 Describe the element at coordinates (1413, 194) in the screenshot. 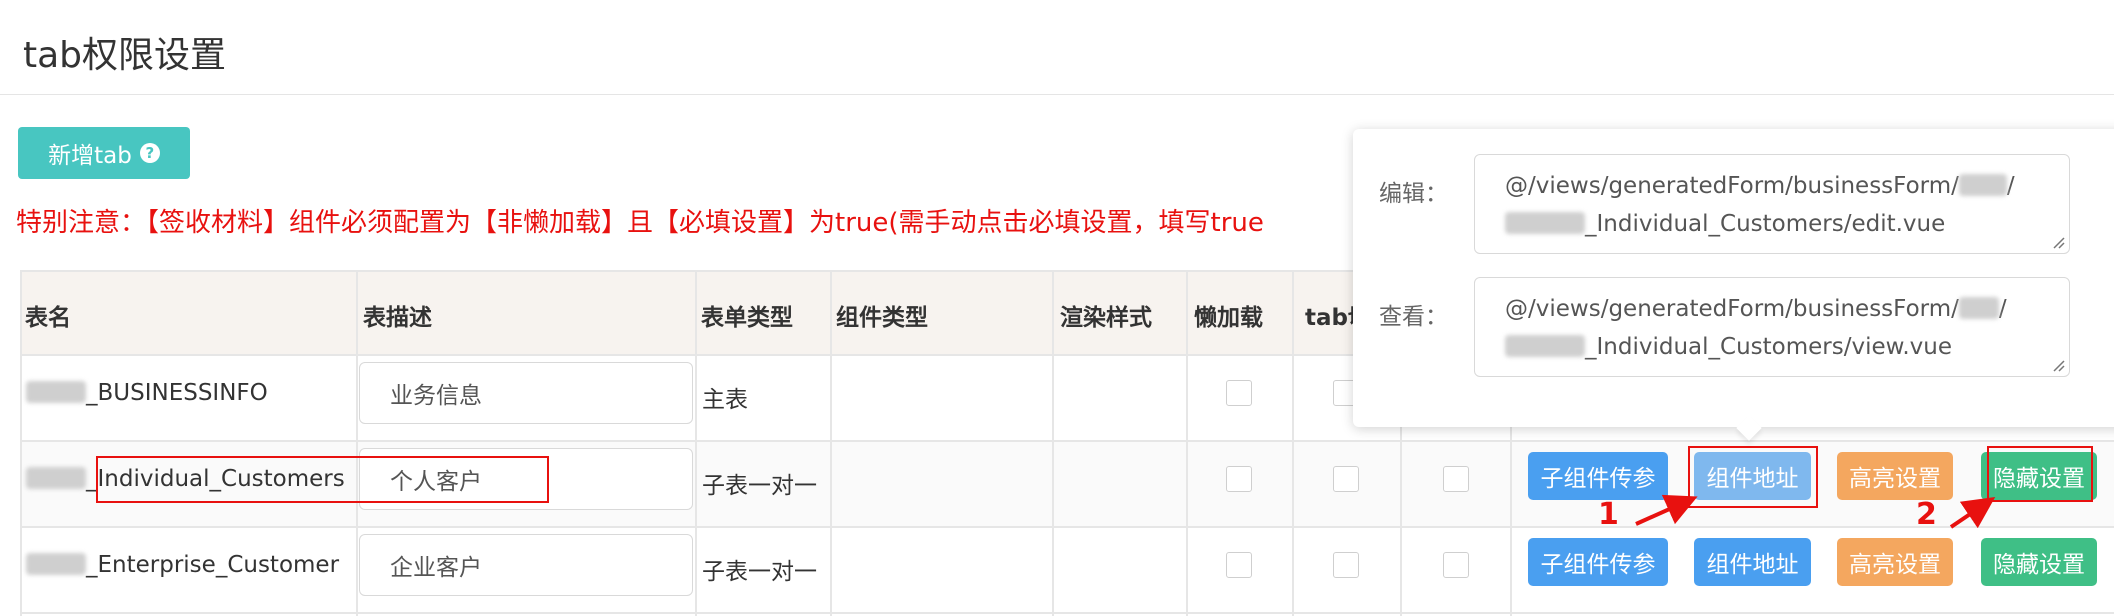

I see `edit-label: 编辑：` at that location.